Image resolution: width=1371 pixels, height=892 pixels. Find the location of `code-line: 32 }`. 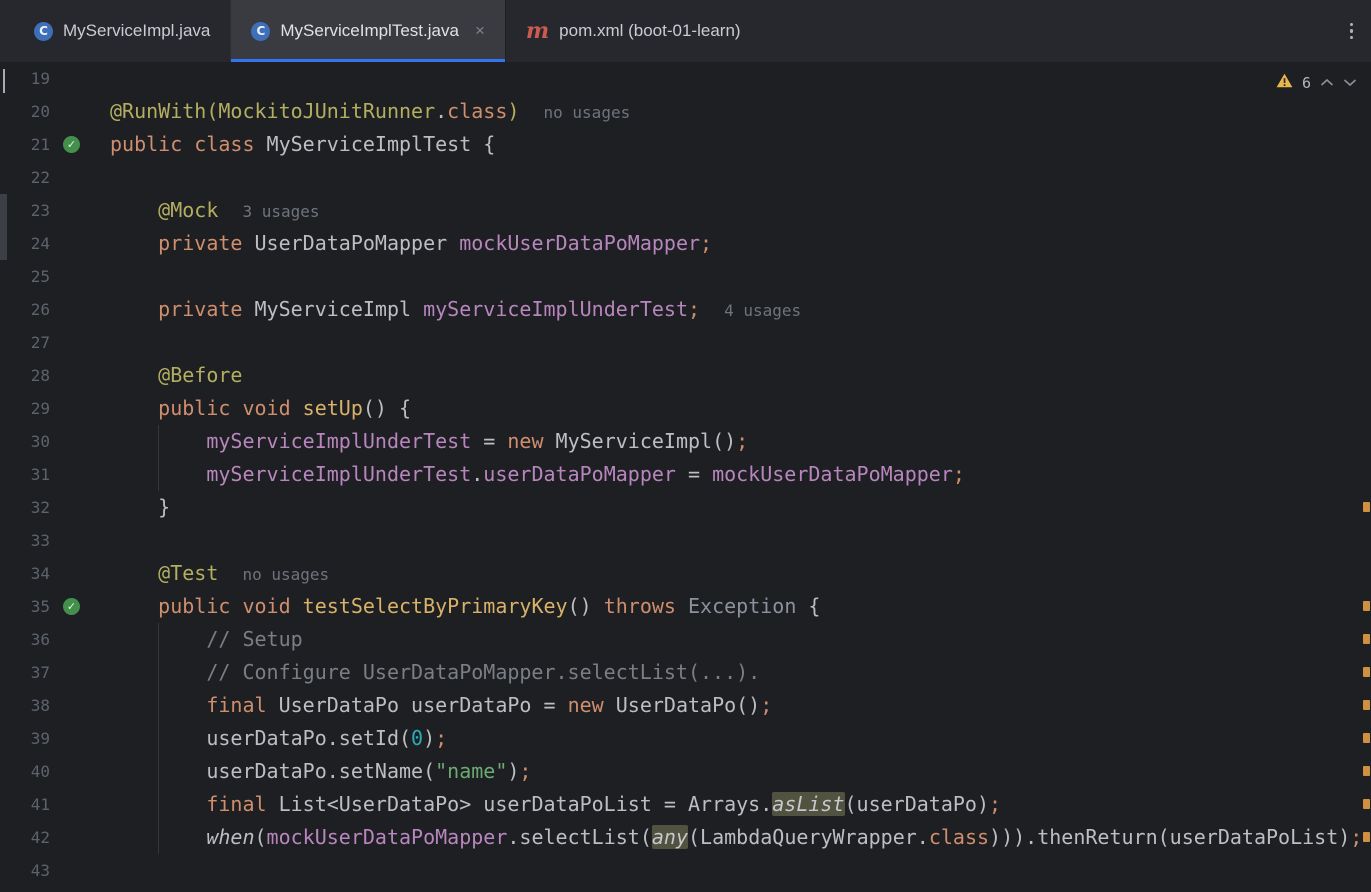

code-line: 32 } is located at coordinates (685, 507).